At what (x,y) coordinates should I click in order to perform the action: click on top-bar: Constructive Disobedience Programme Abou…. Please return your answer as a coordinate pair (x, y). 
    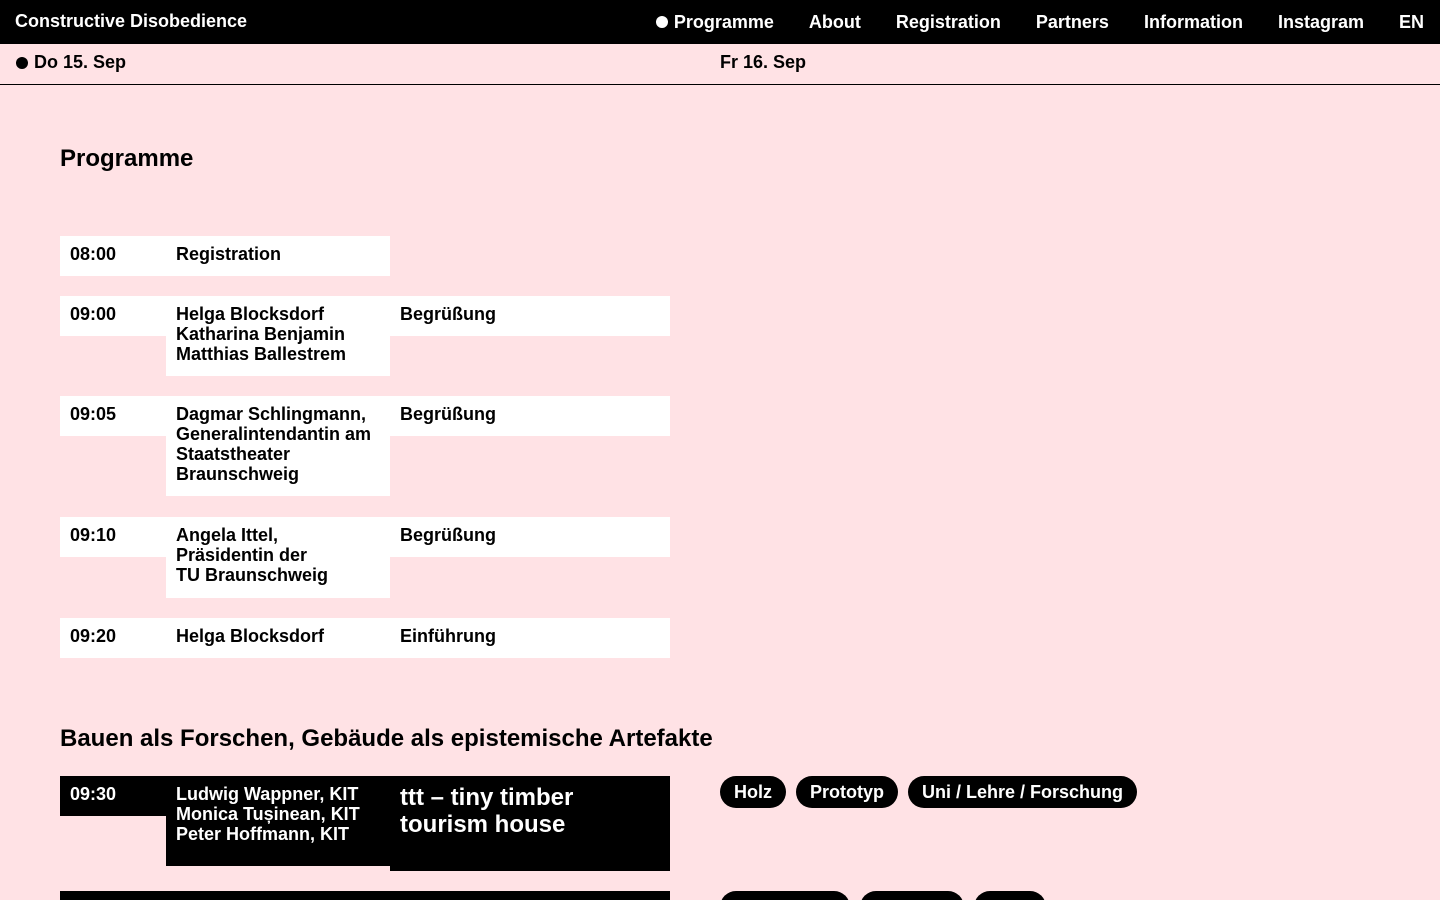
    Looking at the image, I should click on (720, 22).